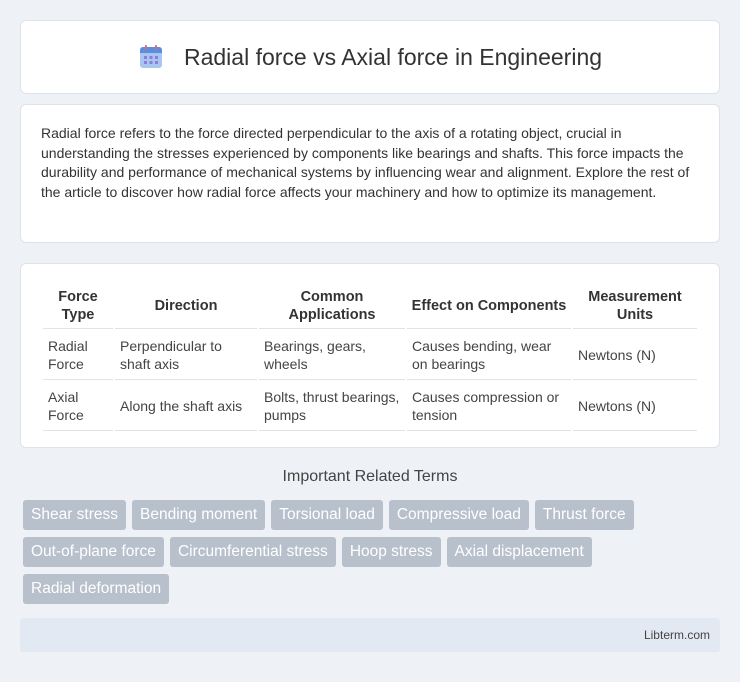 The height and width of the screenshot is (682, 740). What do you see at coordinates (150, 56) in the screenshot?
I see `calendar-icon` at bounding box center [150, 56].